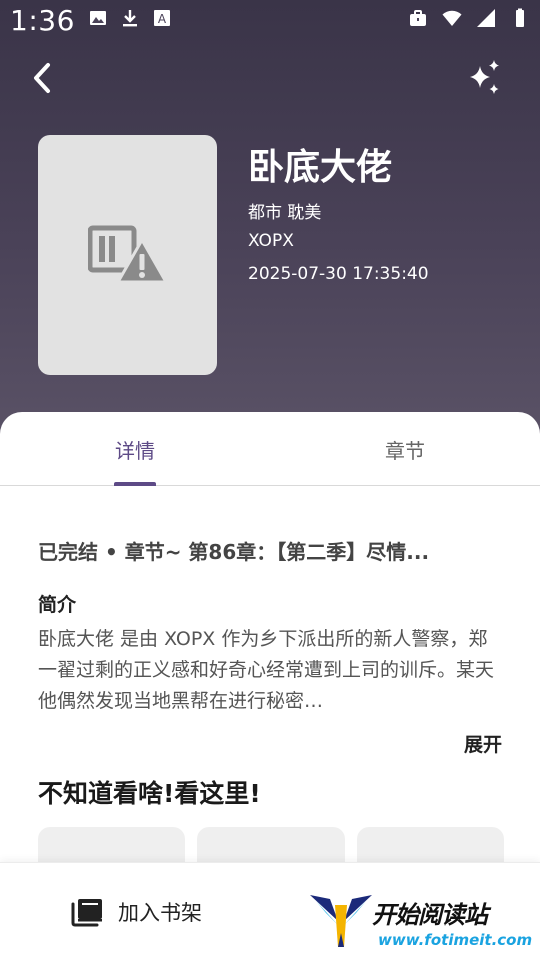 The width and height of the screenshot is (540, 960). I want to click on briefcase-icon, so click(418, 18).